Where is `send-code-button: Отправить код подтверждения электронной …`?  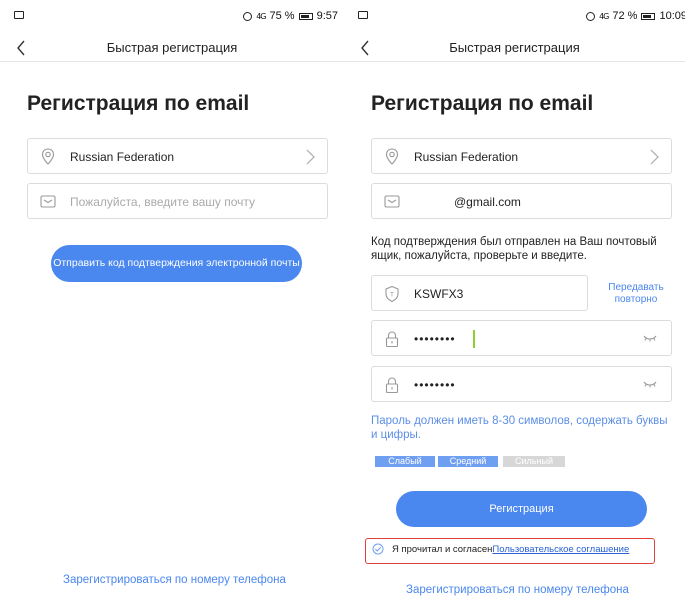
send-code-button: Отправить код подтверждения электронной … is located at coordinates (176, 263).